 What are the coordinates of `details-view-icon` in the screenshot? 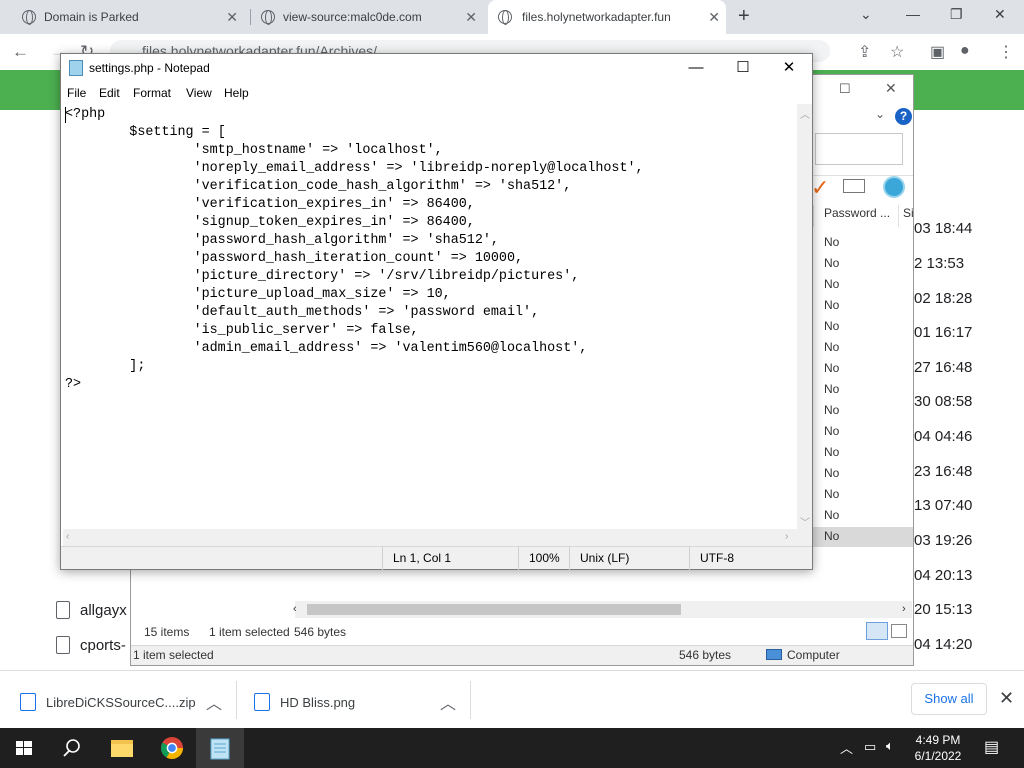 It's located at (877, 631).